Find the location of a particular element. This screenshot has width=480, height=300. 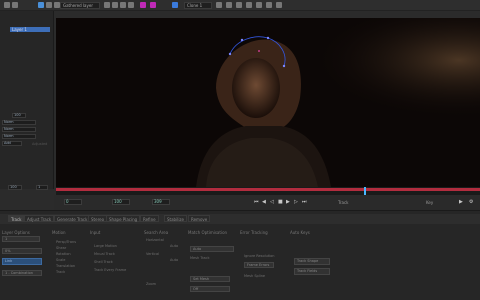

opacity-field: 100 is located at coordinates (19, 115).